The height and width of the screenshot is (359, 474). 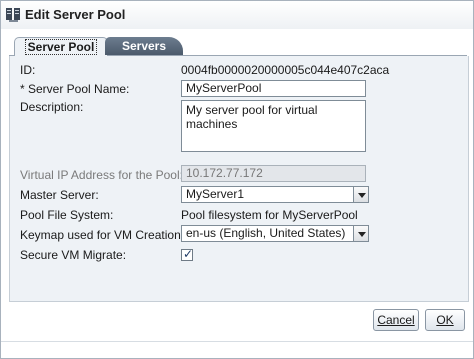 I want to click on dialog-title: Edit Server Pool, so click(x=75, y=14).